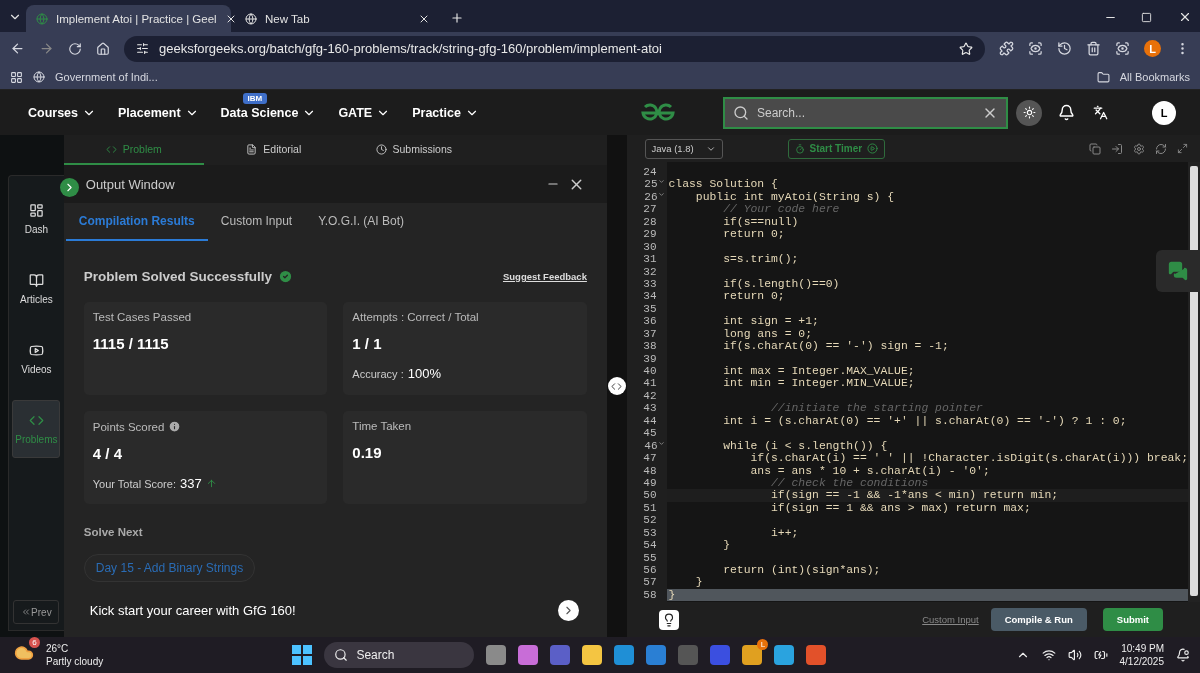 This screenshot has width=1200, height=673. What do you see at coordinates (273, 150) in the screenshot?
I see `problem-tab: Editorial` at bounding box center [273, 150].